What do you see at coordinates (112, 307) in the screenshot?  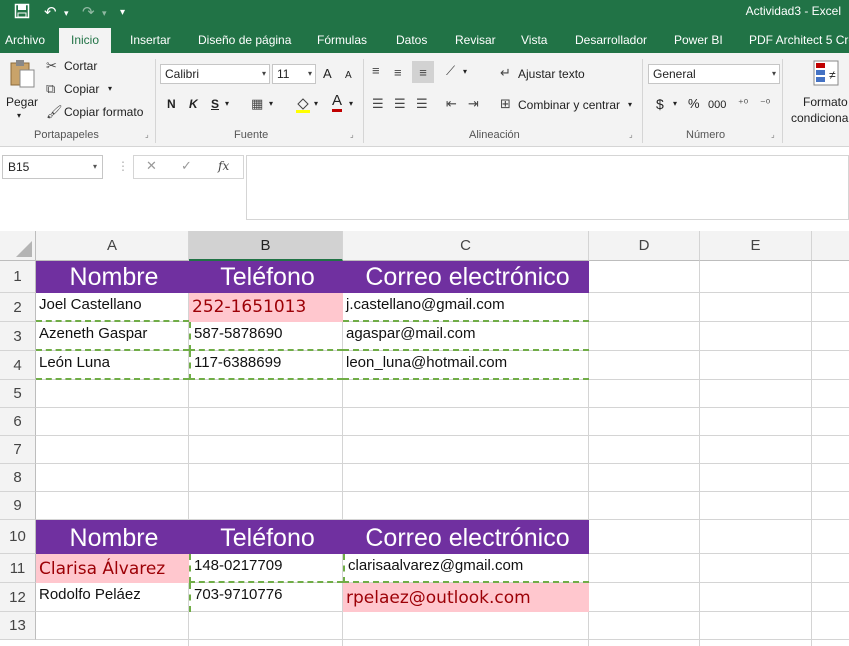 I see `table1-cell-a2: Joel Castellano` at bounding box center [112, 307].